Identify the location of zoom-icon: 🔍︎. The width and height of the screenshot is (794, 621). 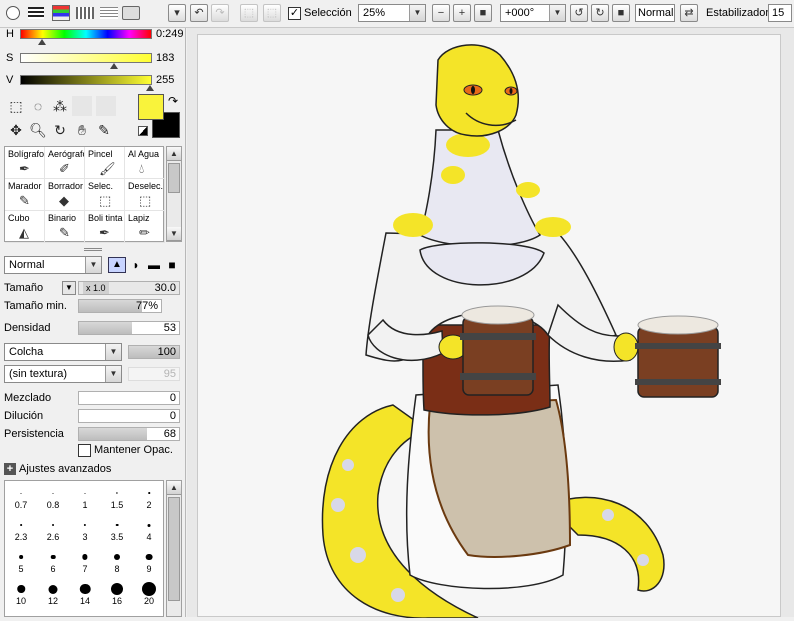
(38, 130).